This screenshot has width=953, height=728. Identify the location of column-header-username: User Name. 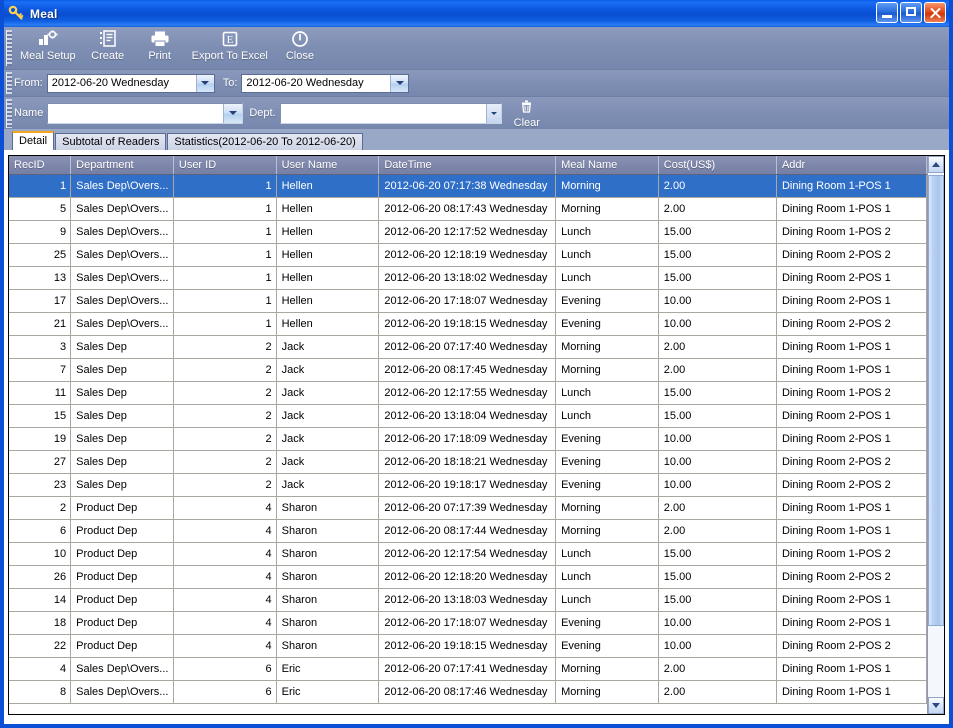
(328, 165).